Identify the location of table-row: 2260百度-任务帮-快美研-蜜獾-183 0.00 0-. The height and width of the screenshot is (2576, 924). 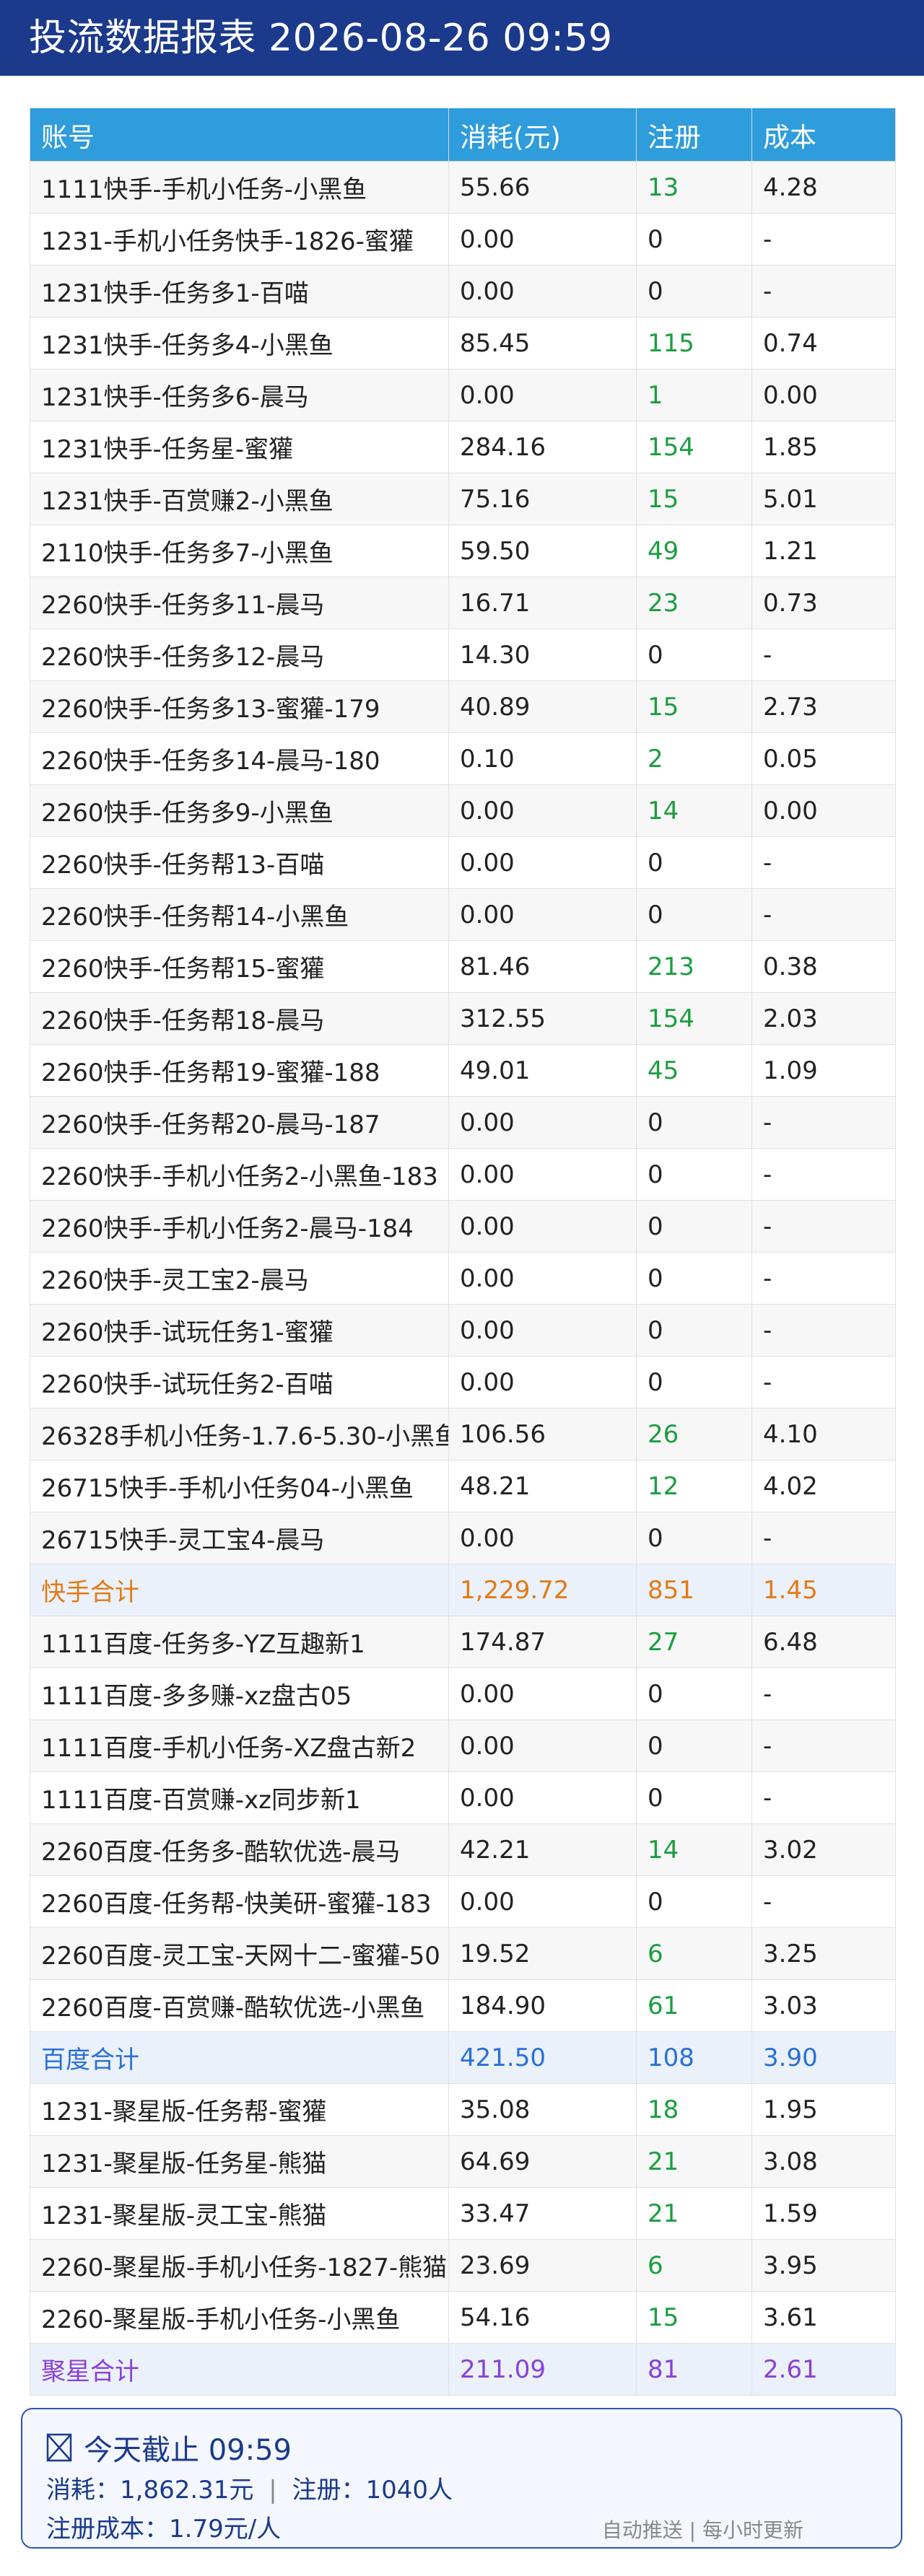
(463, 1901).